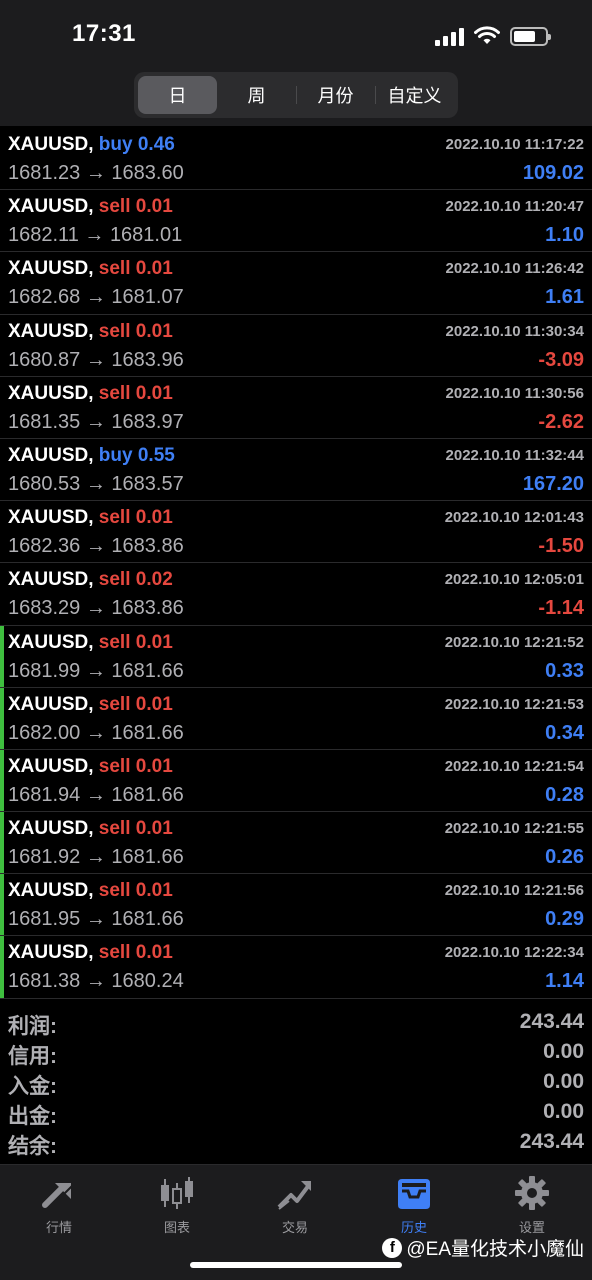  Describe the element at coordinates (104, 33) in the screenshot. I see `status-time: 17:31` at that location.